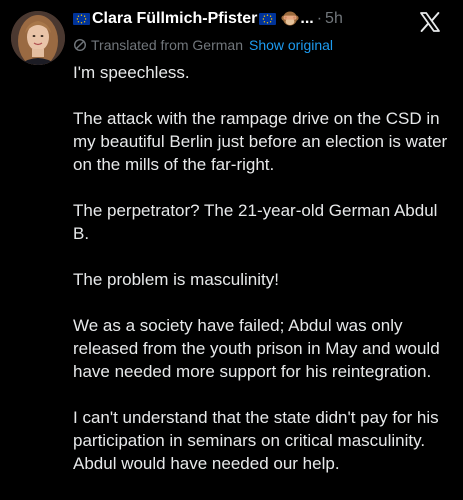  What do you see at coordinates (131, 72) in the screenshot?
I see `tweet-paragraph: I'm speechless.` at bounding box center [131, 72].